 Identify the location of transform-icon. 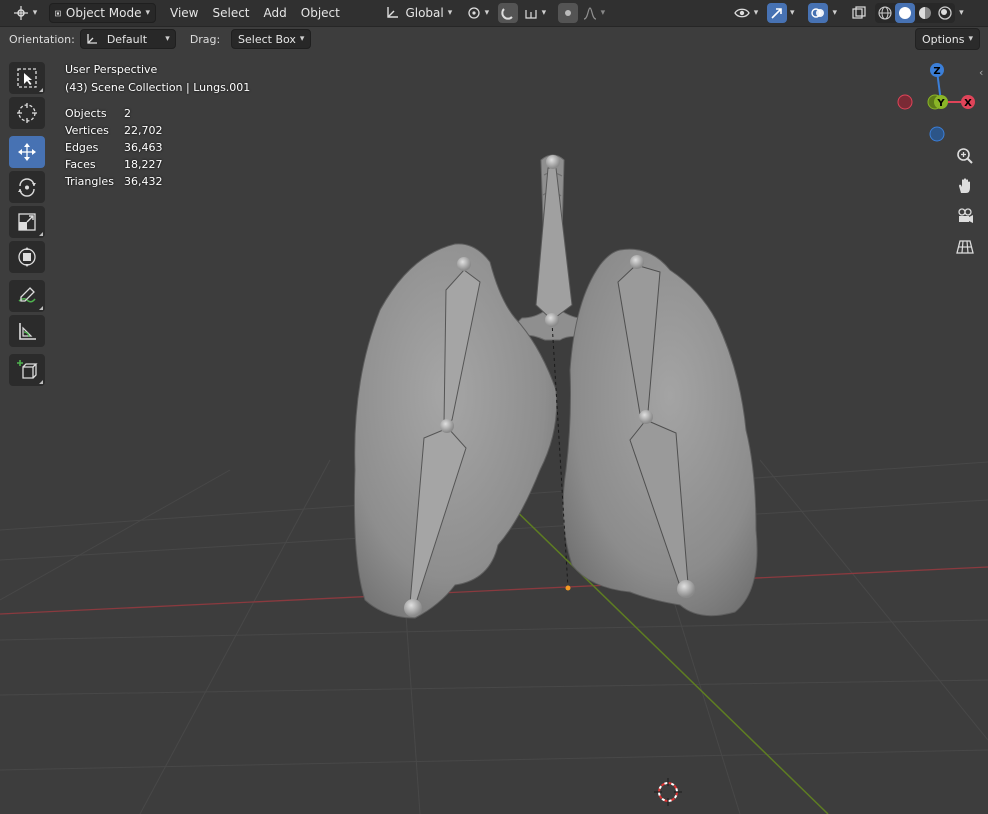
(27, 257).